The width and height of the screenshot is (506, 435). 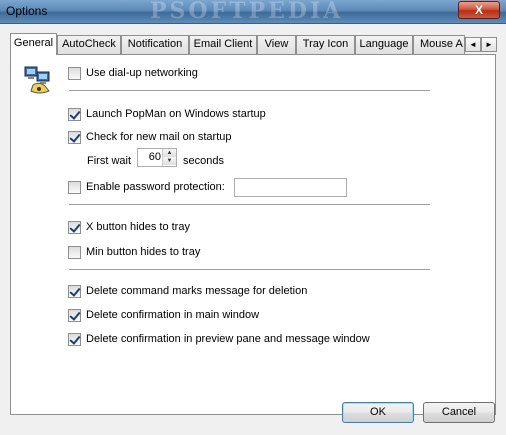 I want to click on check-mail-startup-checkbox, so click(x=74, y=137).